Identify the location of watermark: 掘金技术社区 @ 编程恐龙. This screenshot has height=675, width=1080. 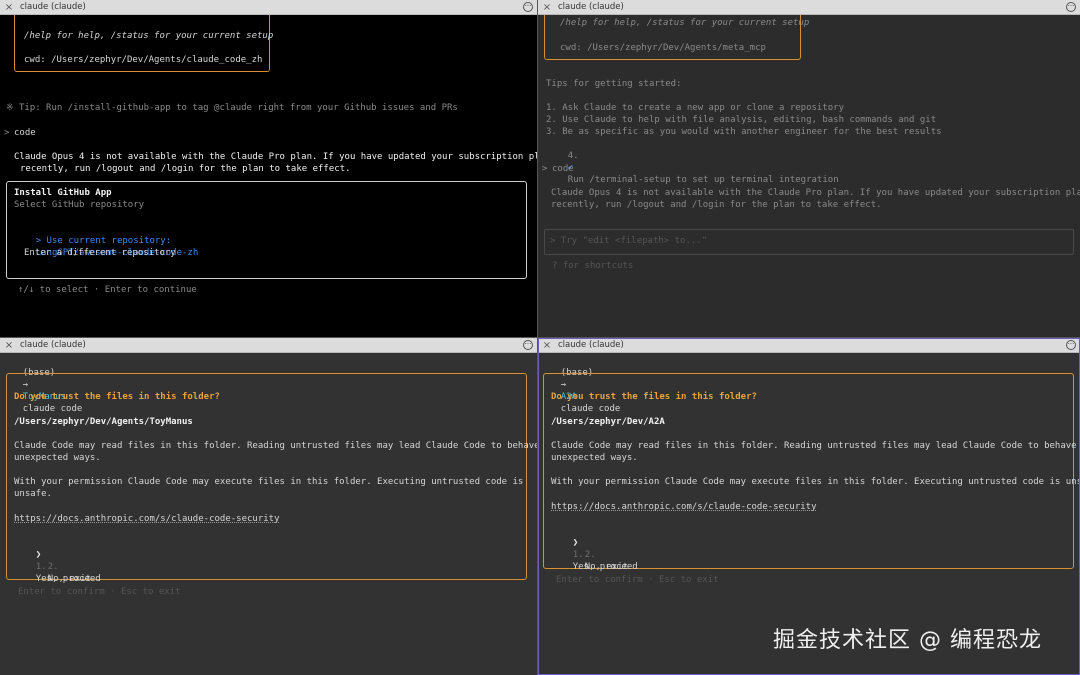
(907, 640).